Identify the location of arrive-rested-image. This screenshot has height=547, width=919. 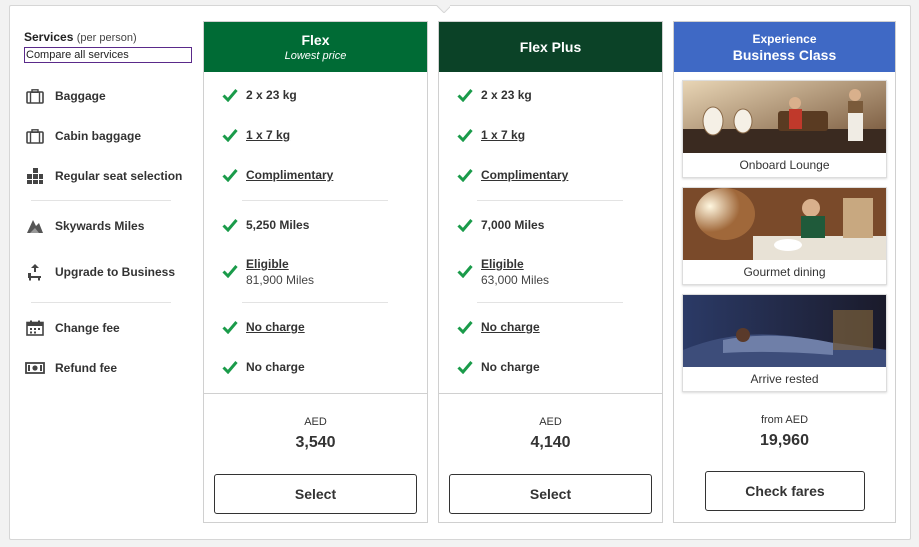
(784, 331).